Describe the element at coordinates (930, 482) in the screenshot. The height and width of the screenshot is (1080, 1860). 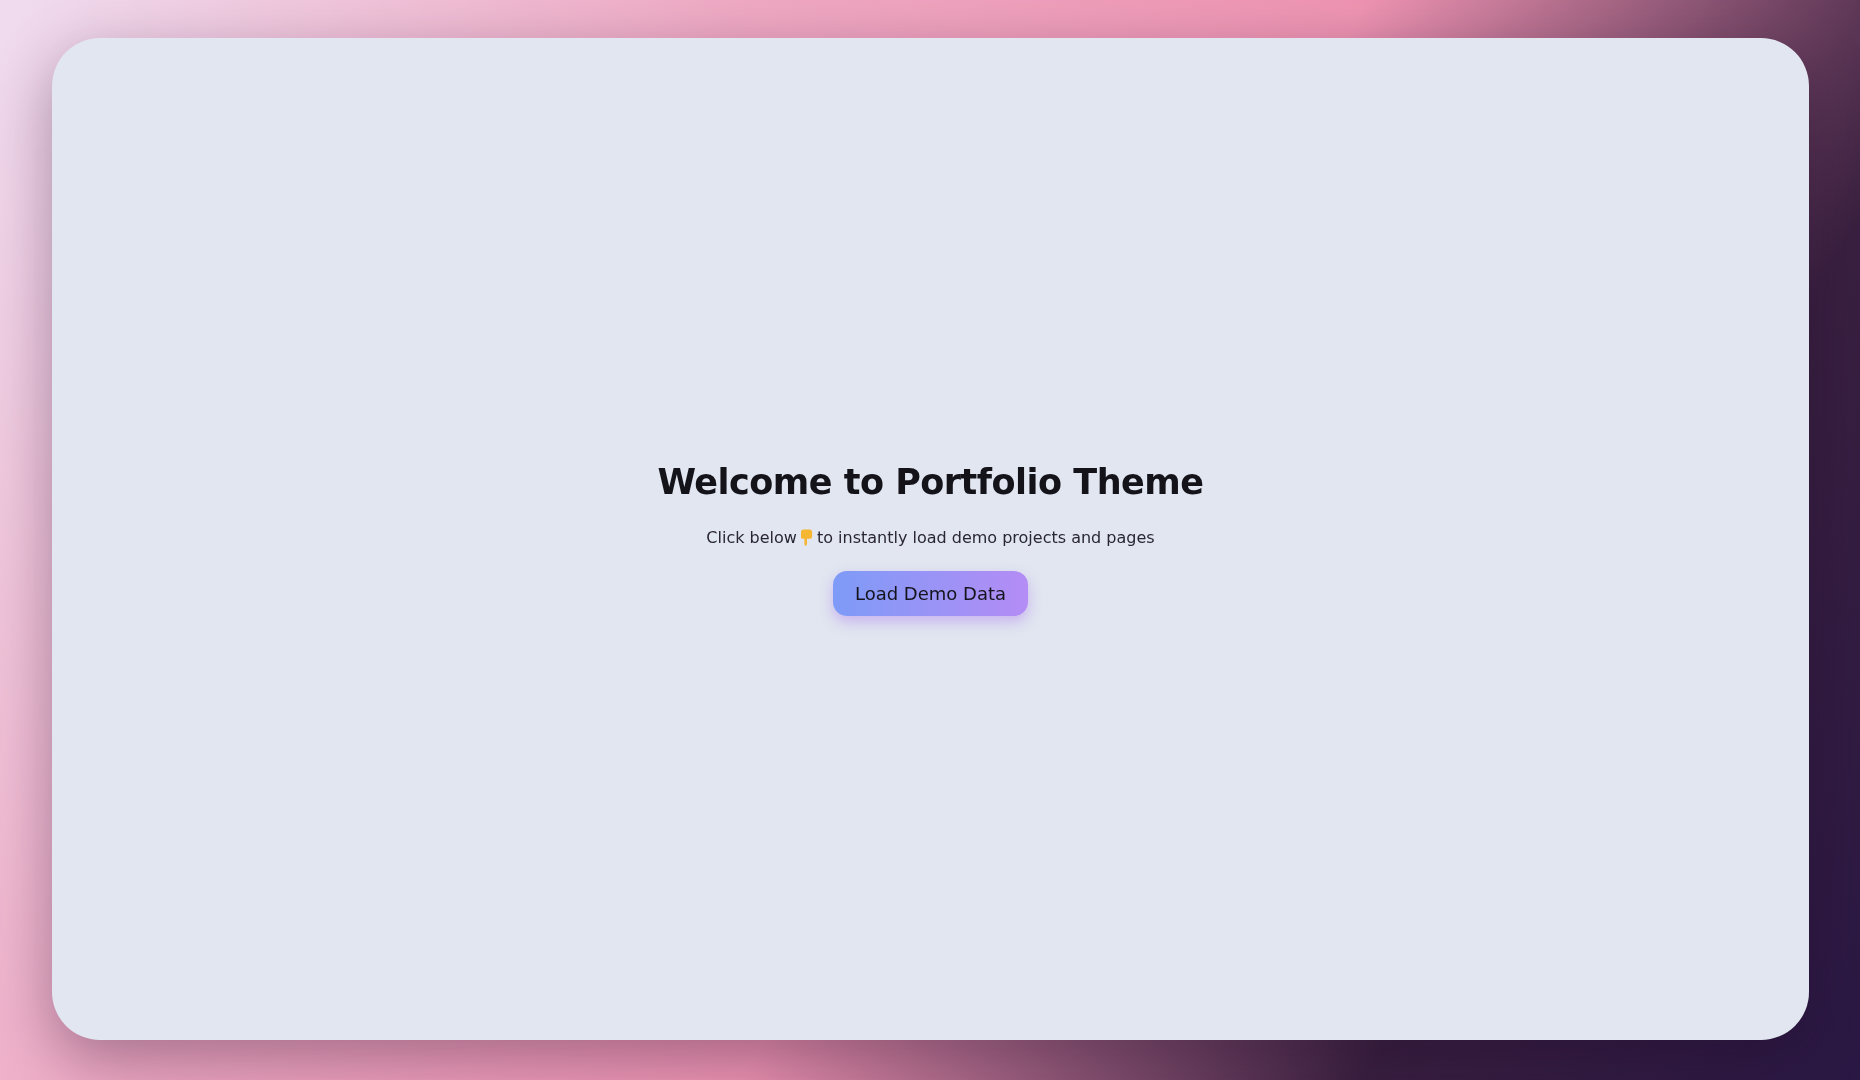
I see `welcome-heading: Welcome to Portfolio Theme` at that location.